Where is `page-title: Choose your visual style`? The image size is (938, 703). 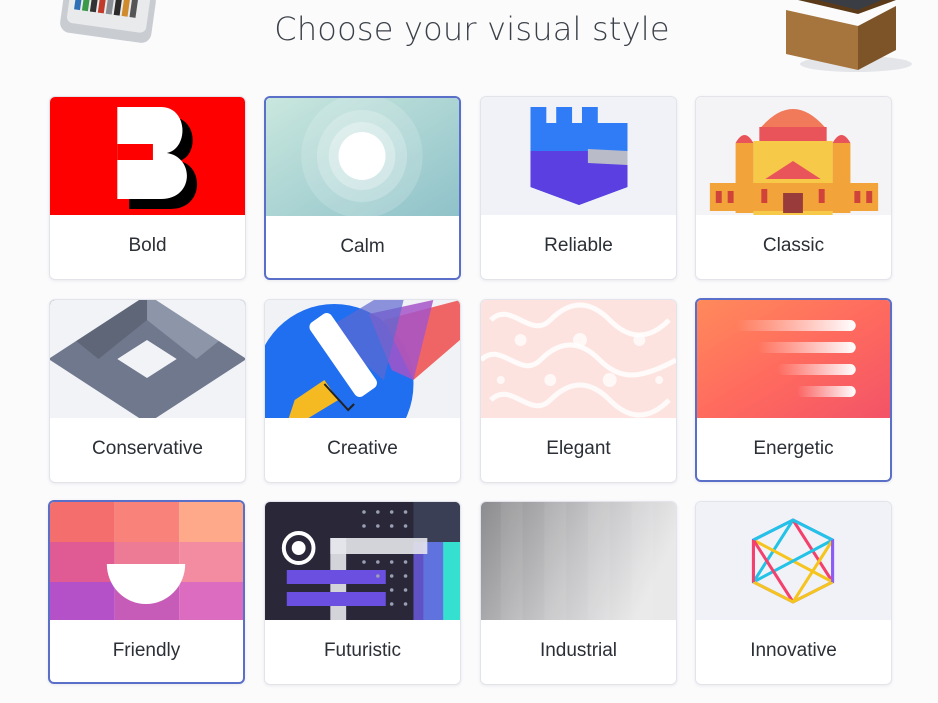
page-title: Choose your visual style is located at coordinates (472, 29).